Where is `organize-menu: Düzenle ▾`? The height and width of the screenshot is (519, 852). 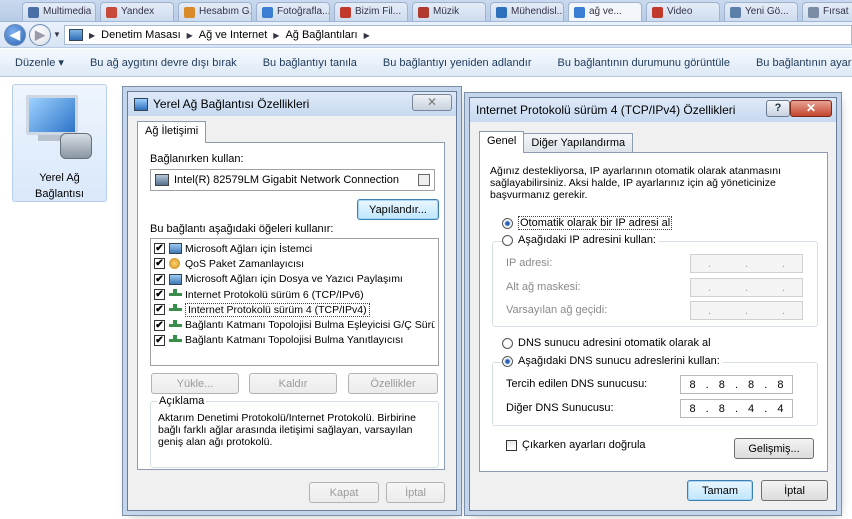 organize-menu: Düzenle ▾ is located at coordinates (38, 62).